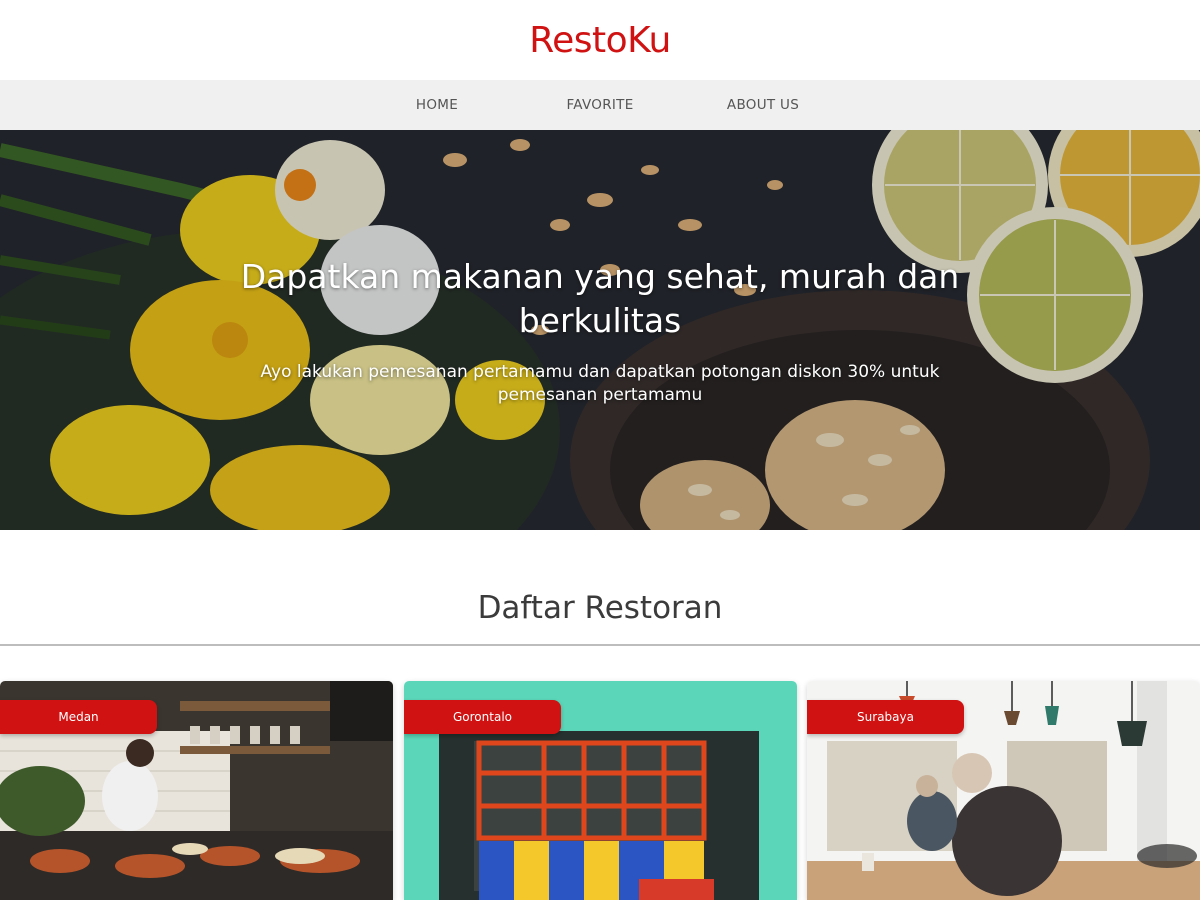 The image size is (1200, 900). What do you see at coordinates (196, 790) in the screenshot?
I see `restaurant-card: Medan` at bounding box center [196, 790].